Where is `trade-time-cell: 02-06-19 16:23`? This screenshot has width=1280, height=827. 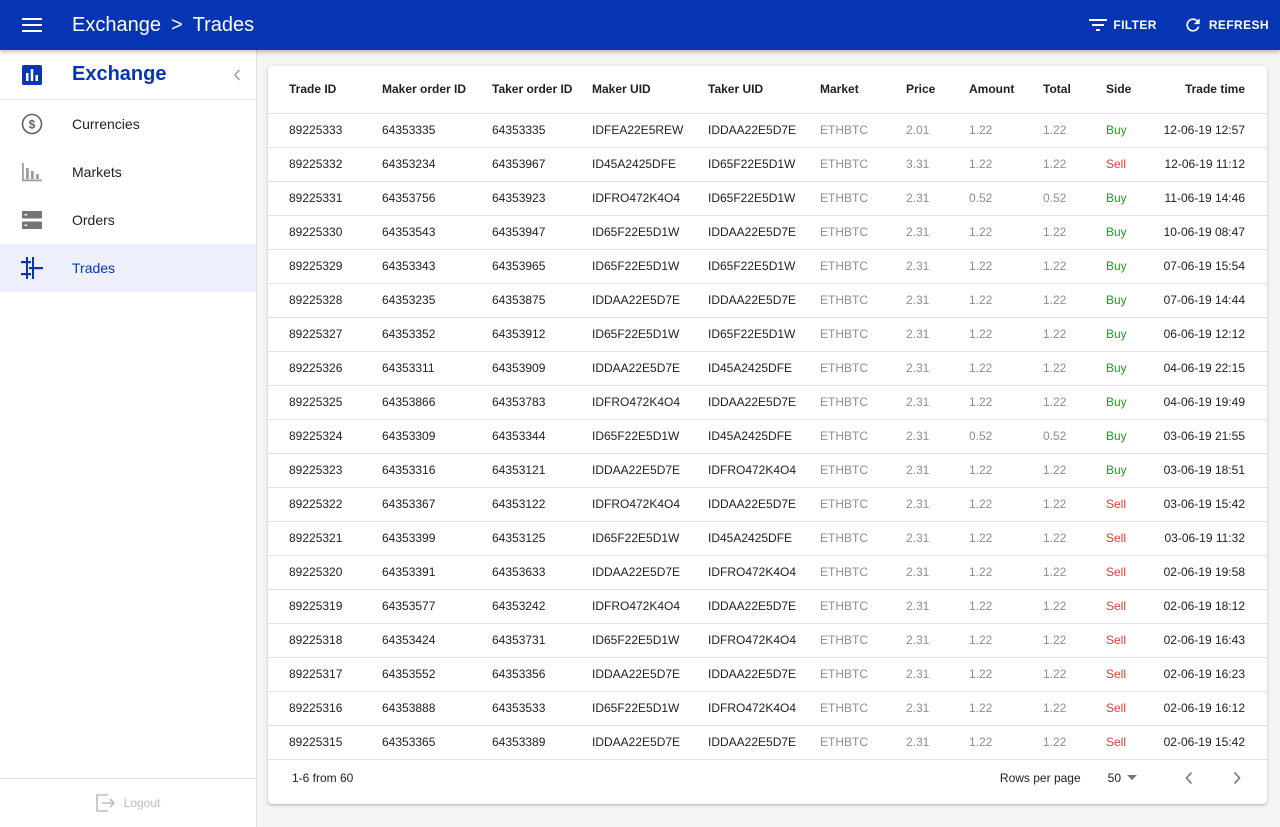
trade-time-cell: 02-06-19 16:23 is located at coordinates (1211, 674).